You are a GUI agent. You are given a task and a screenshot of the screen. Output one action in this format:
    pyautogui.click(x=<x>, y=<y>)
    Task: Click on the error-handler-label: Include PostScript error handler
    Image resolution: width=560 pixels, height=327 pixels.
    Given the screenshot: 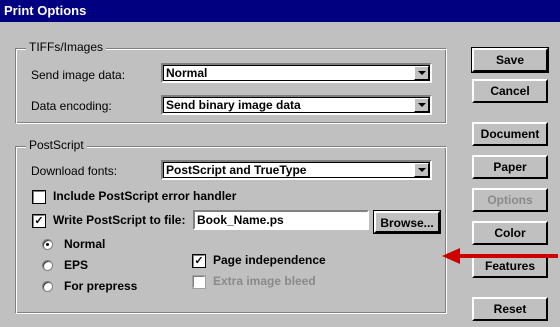 What is the action you would take?
    pyautogui.click(x=145, y=196)
    